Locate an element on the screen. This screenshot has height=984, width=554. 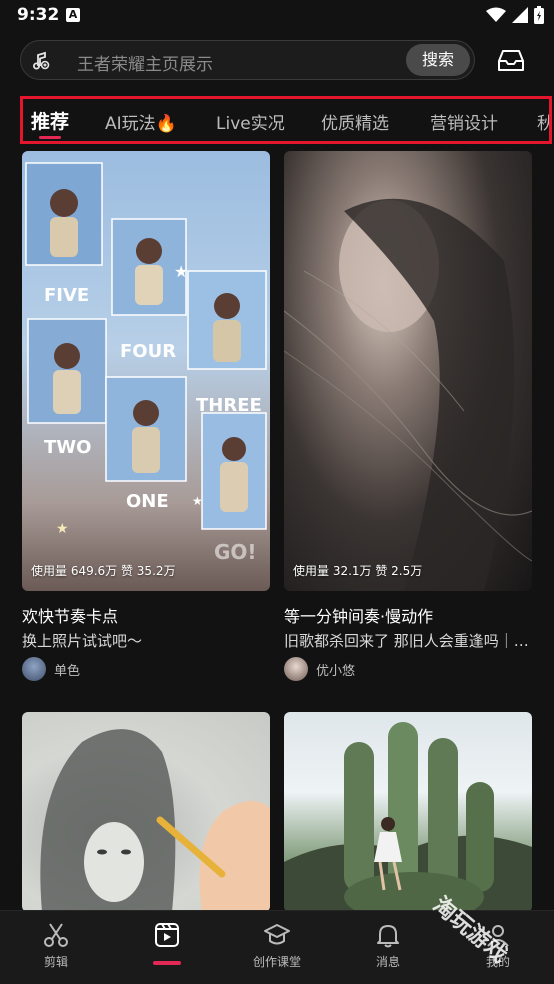
active-tab-indicator is located at coordinates (50, 137).